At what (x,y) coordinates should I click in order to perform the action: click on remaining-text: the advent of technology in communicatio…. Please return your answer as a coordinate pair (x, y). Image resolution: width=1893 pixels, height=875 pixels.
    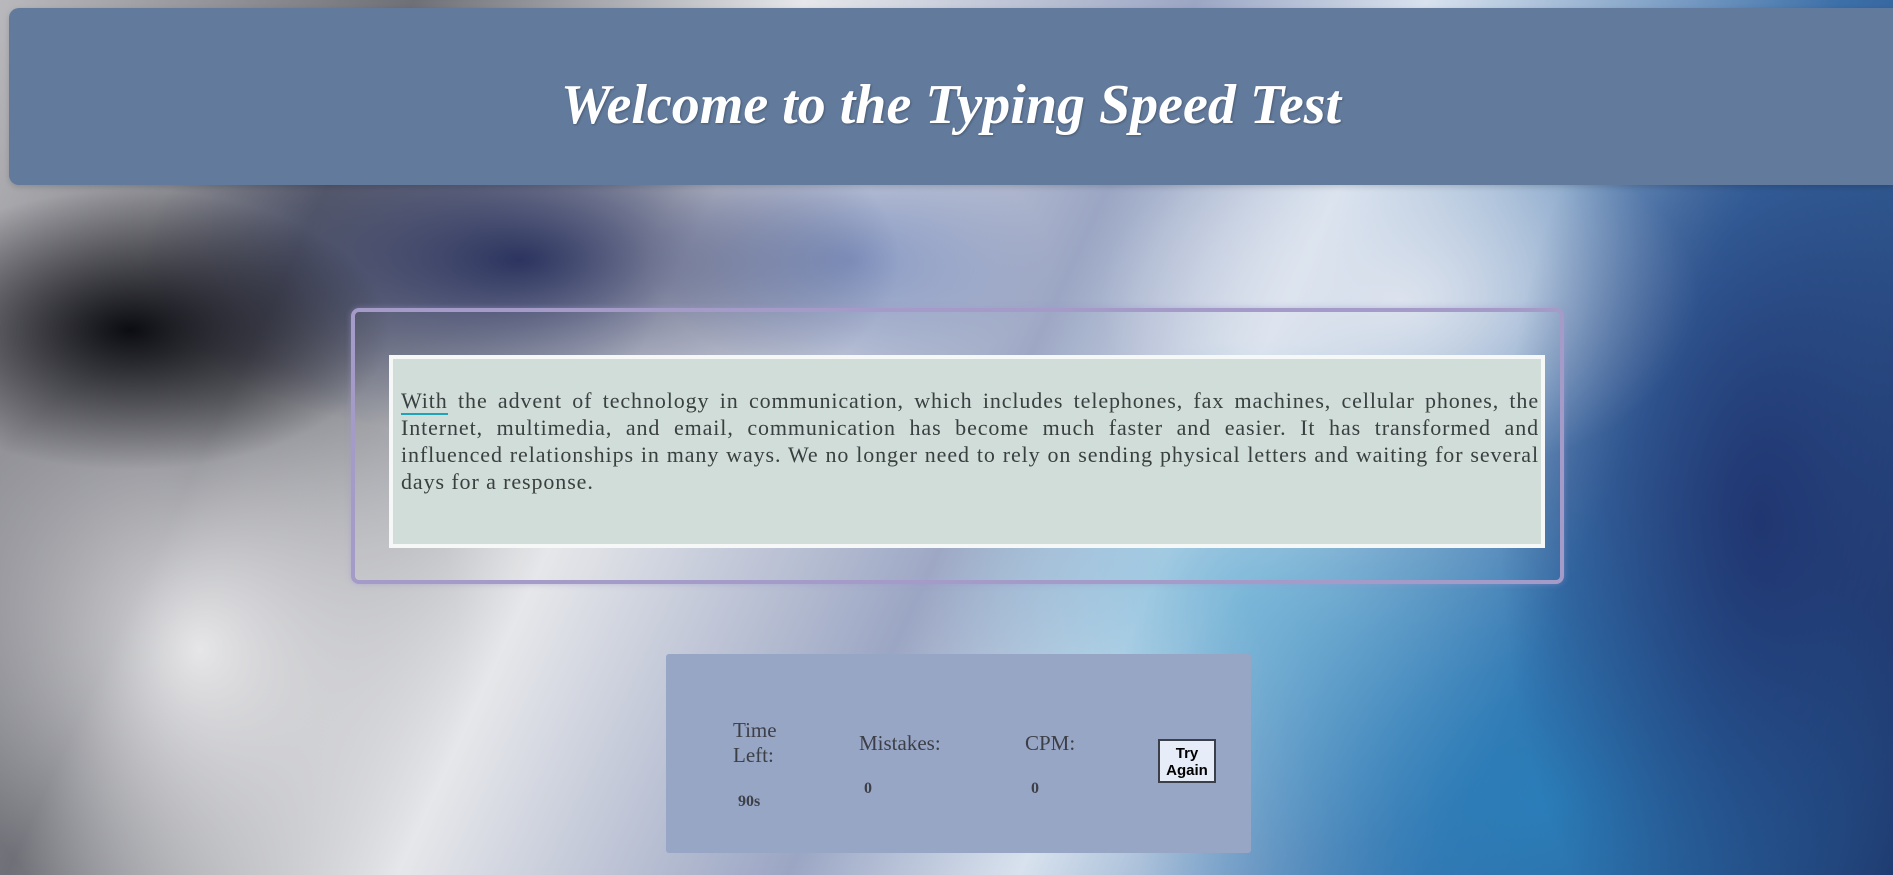
    Looking at the image, I should click on (970, 441).